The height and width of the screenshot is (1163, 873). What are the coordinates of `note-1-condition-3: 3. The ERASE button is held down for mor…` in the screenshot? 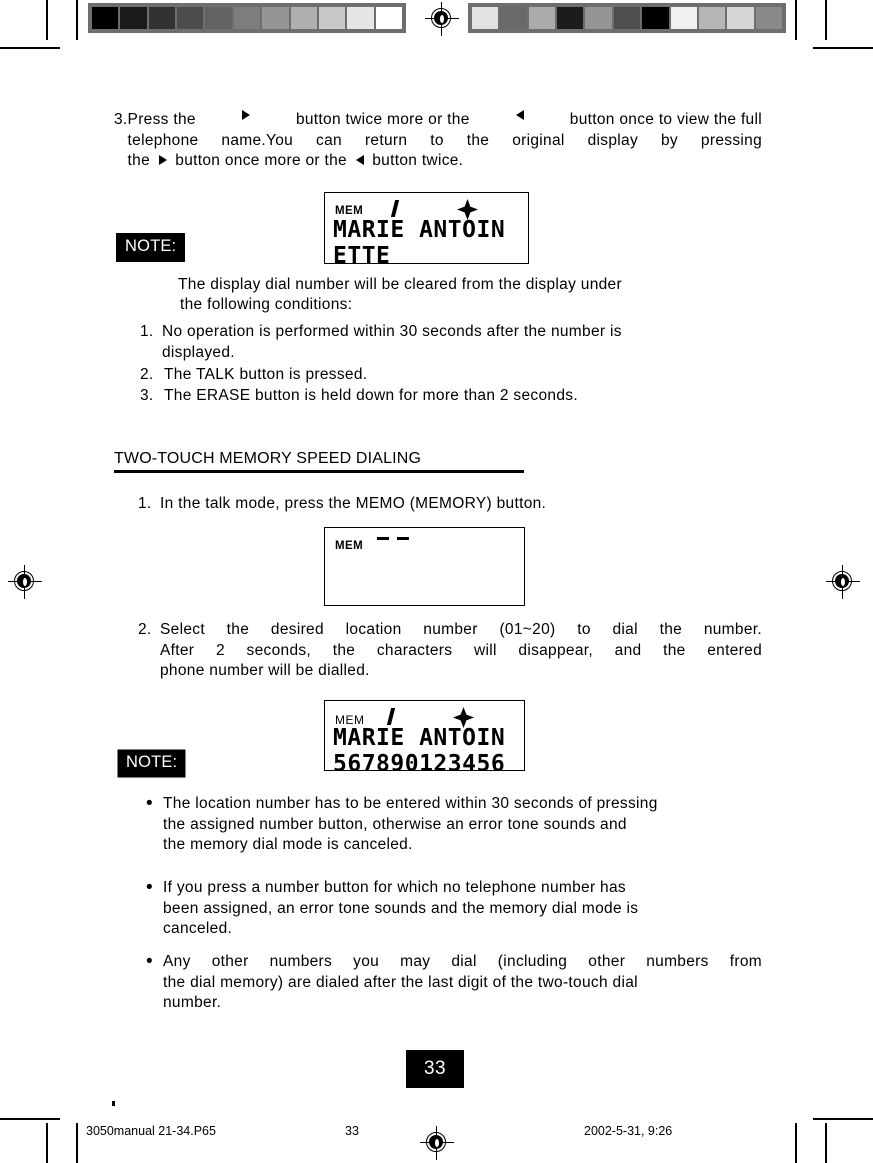 It's located at (451, 396).